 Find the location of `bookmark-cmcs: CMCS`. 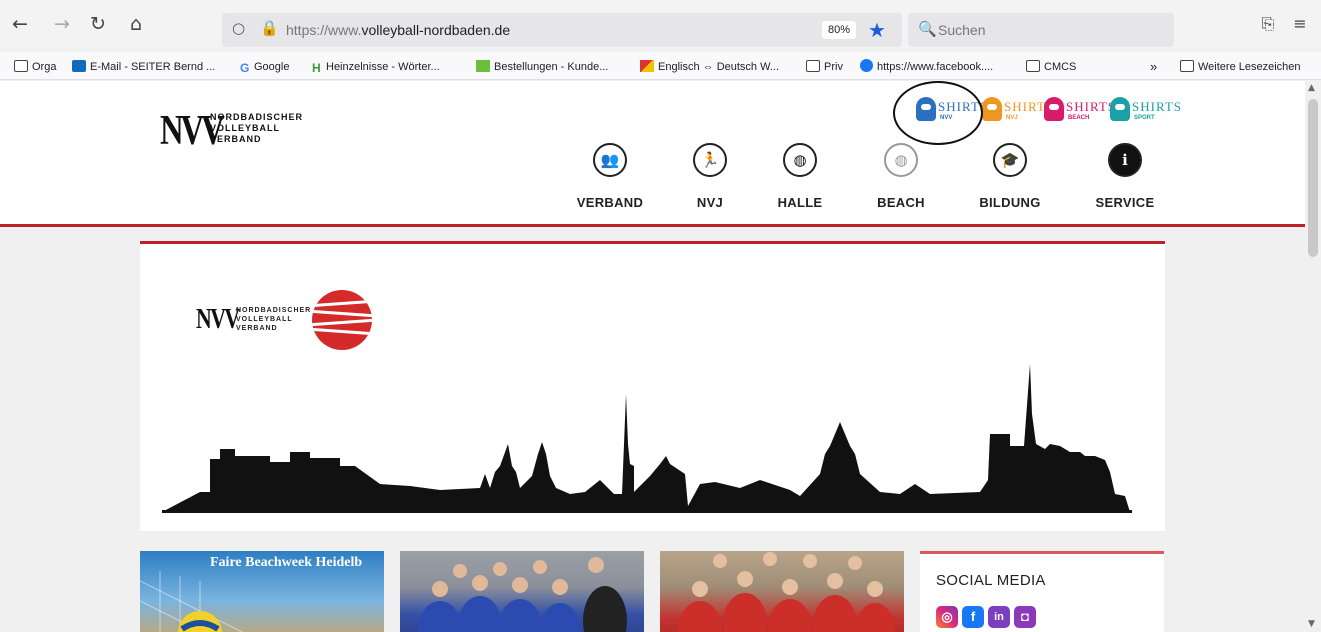

bookmark-cmcs: CMCS is located at coordinates (1051, 67).